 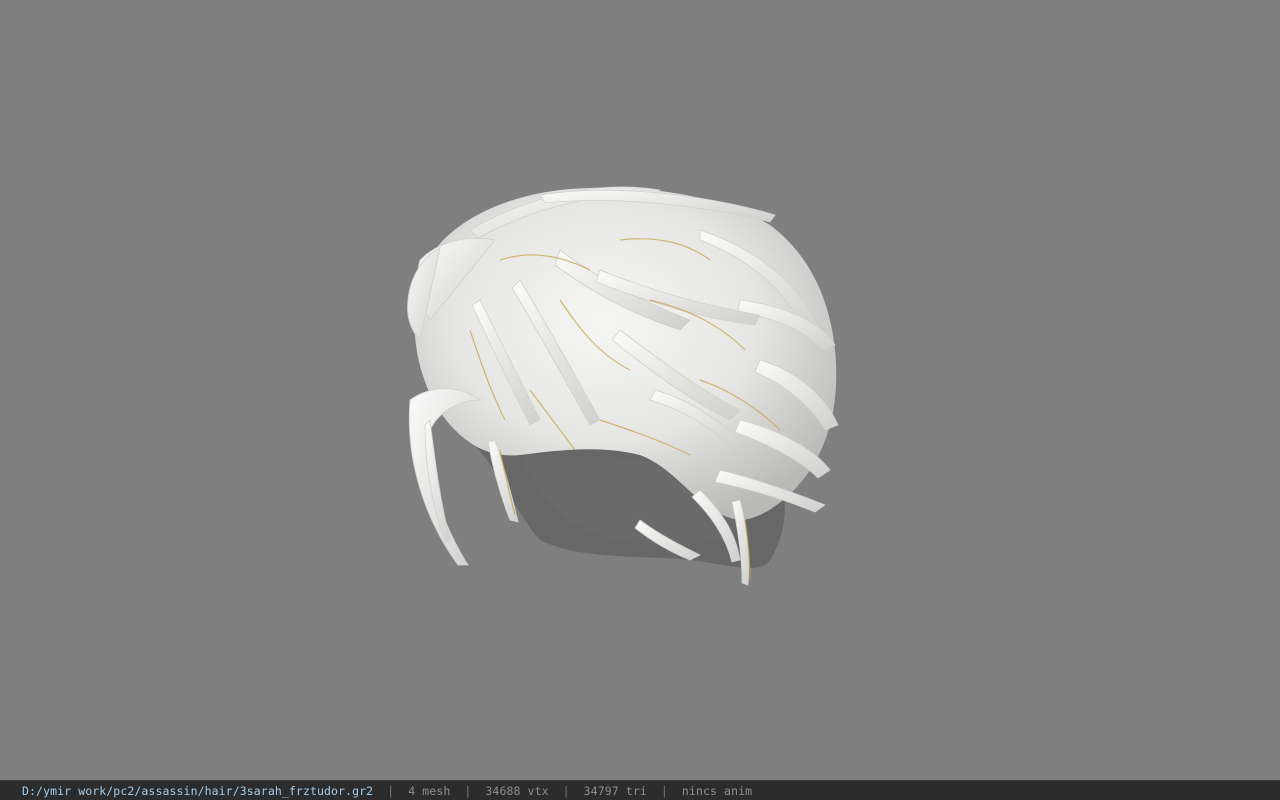 I want to click on triangle-count: 34797 tri, so click(x=615, y=790).